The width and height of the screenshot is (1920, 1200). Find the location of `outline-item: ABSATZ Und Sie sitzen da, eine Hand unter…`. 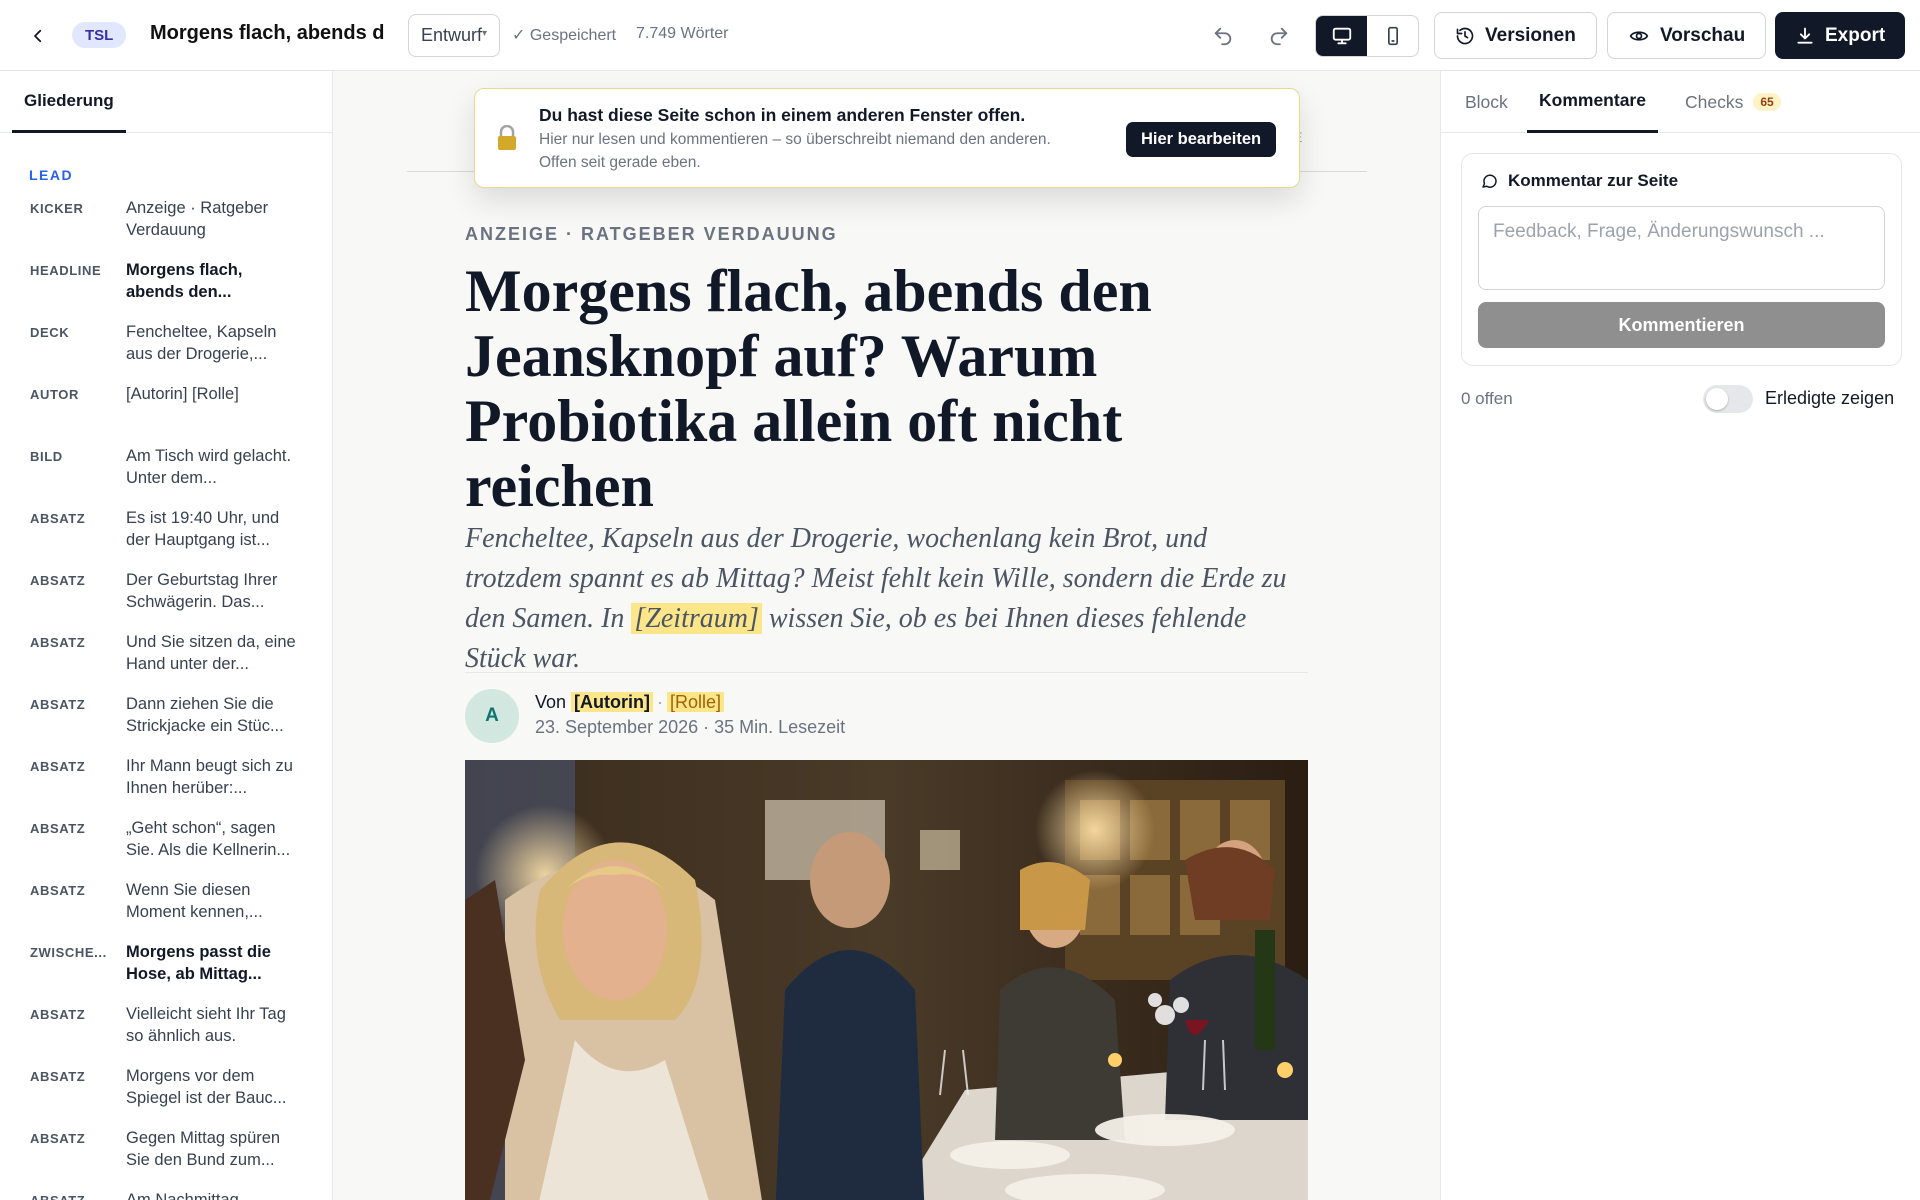

outline-item: ABSATZ Und Sie sitzen da, eine Hand unter… is located at coordinates (166, 662).